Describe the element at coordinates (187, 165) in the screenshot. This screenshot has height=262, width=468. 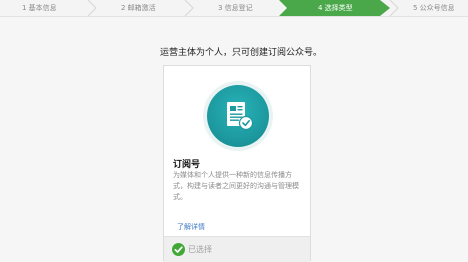
I see `card-title: 订阅号` at that location.